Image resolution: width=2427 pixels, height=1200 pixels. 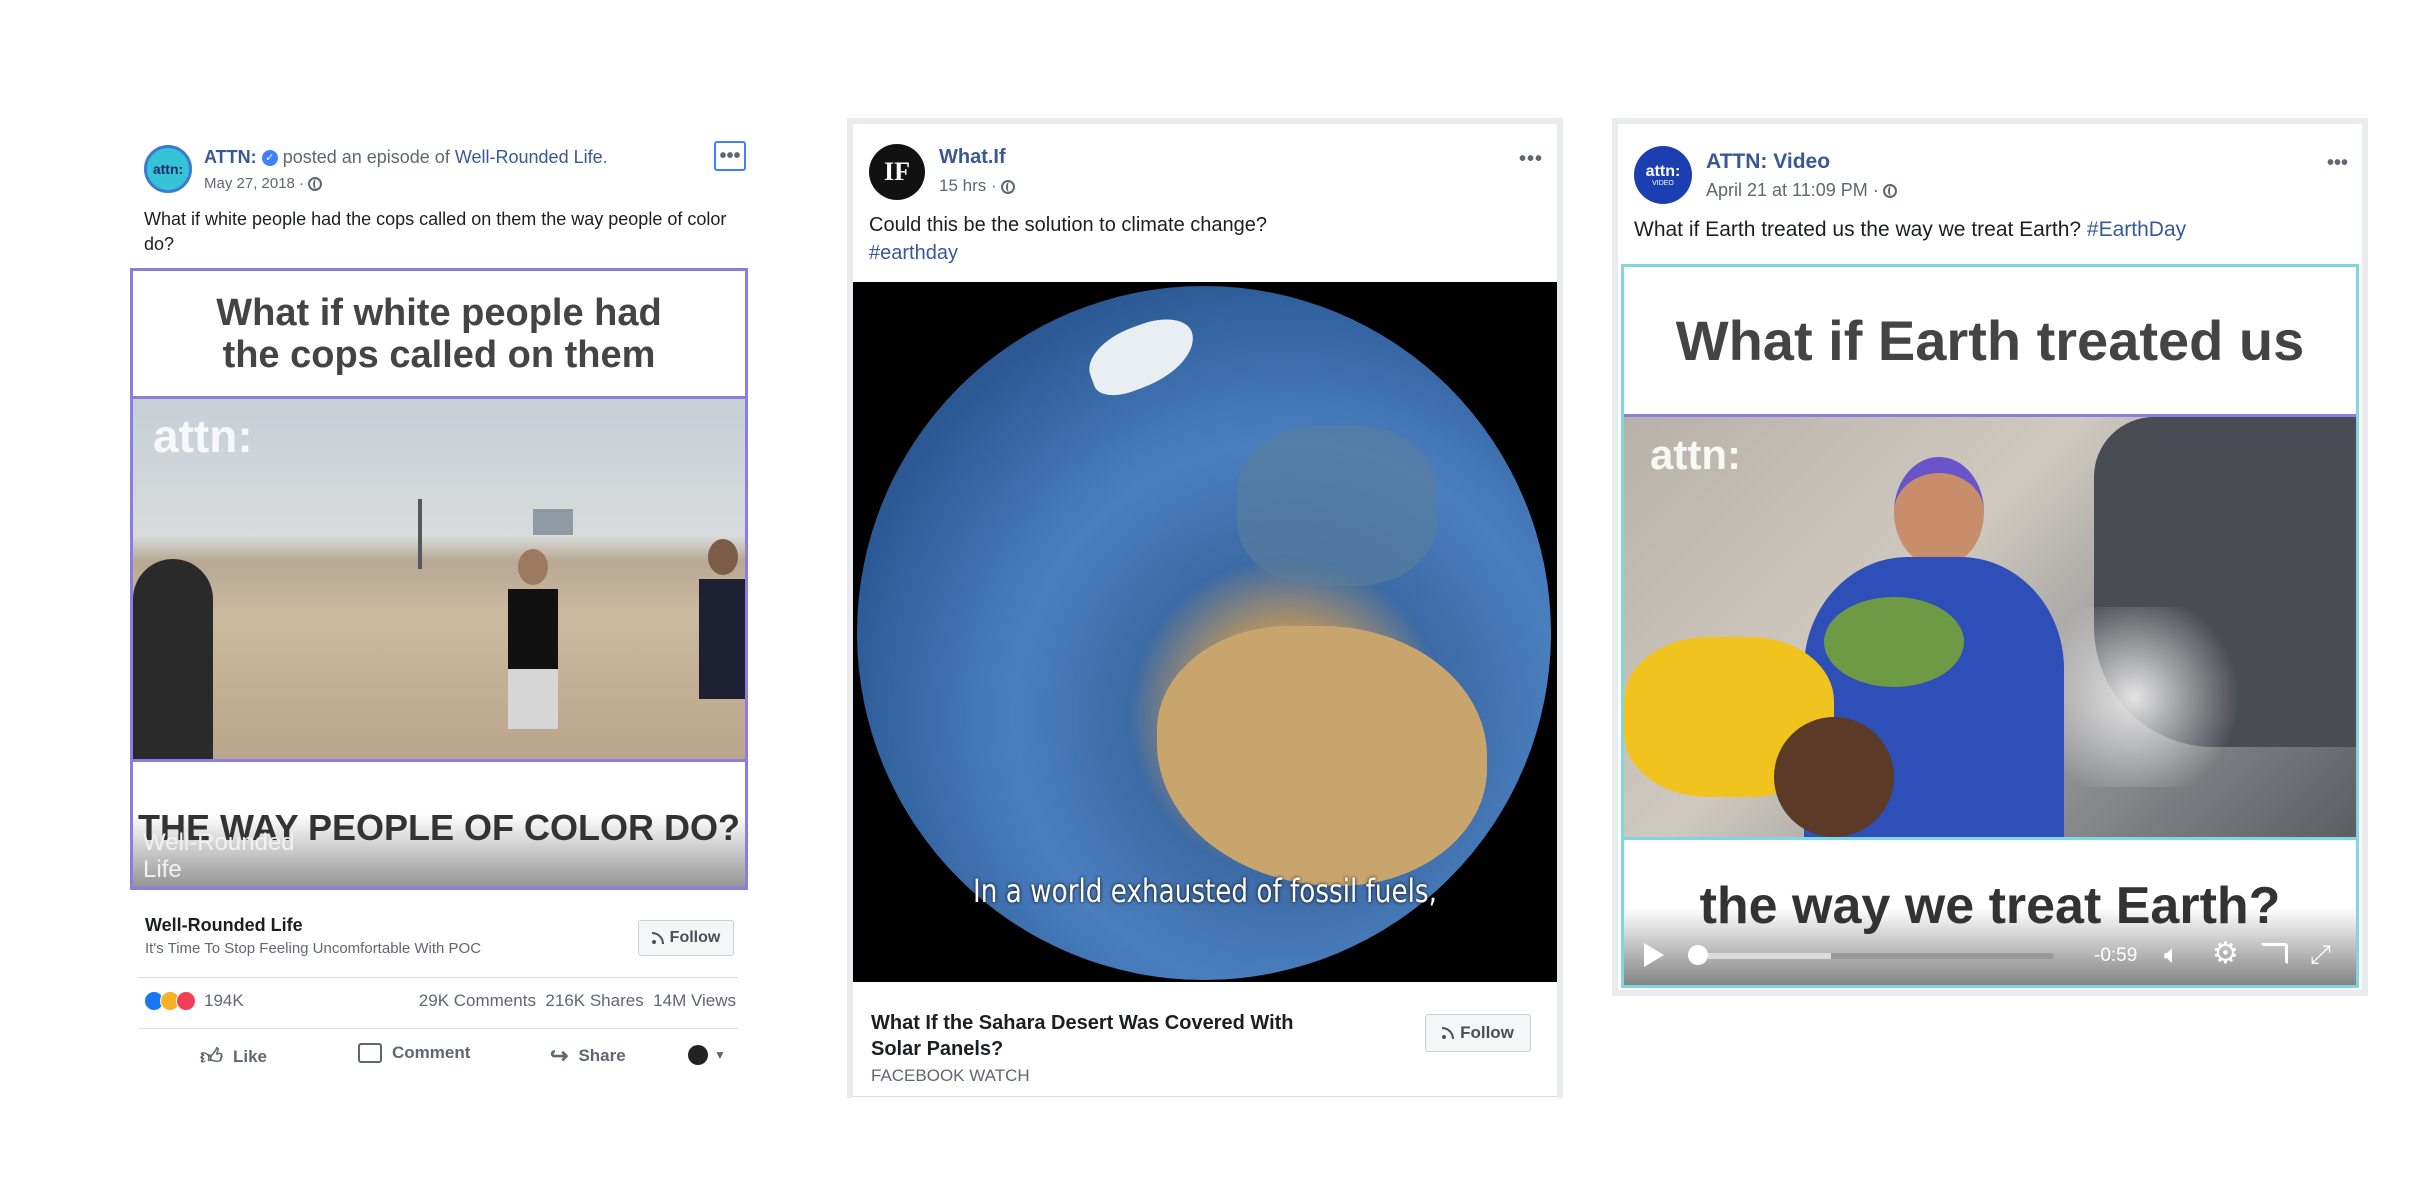 I want to click on show-title: Well-Rounded Life, so click(x=224, y=925).